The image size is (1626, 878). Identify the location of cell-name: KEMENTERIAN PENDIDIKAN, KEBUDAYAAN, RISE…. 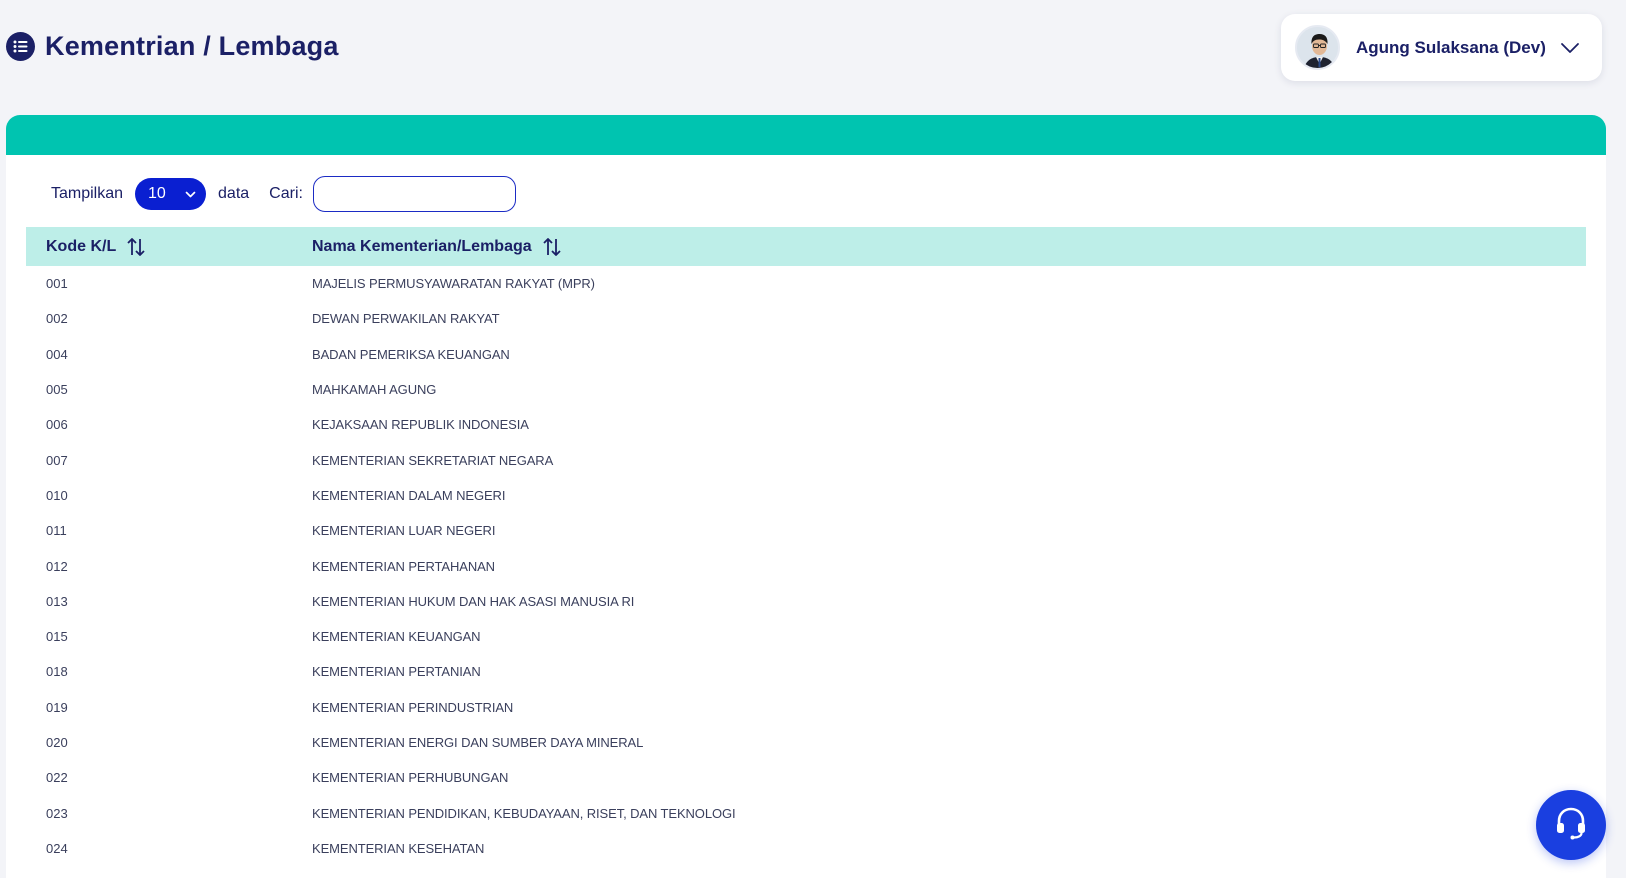
(524, 813).